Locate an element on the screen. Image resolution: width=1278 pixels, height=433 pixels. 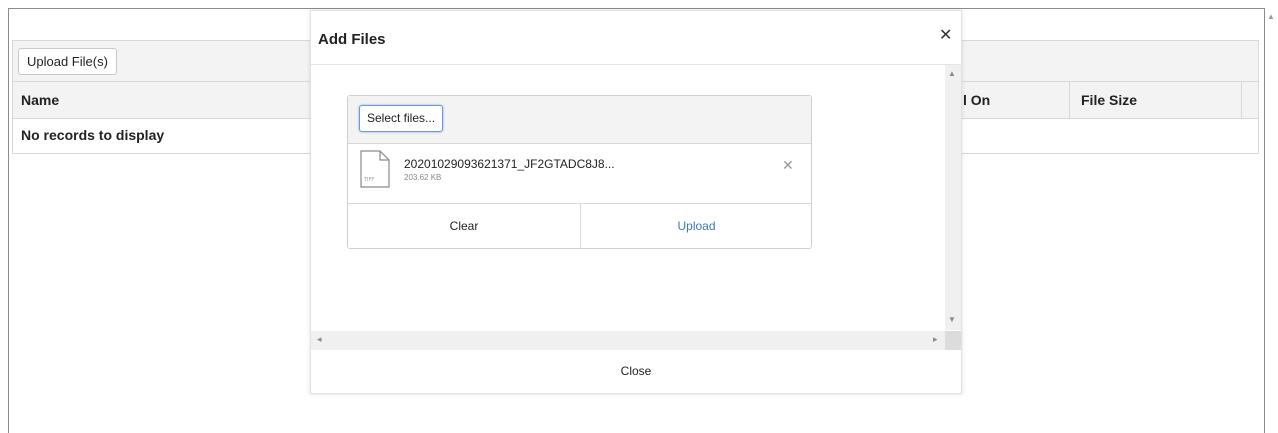
scroll-left-arrow-icon: ◂ is located at coordinates (319, 339).